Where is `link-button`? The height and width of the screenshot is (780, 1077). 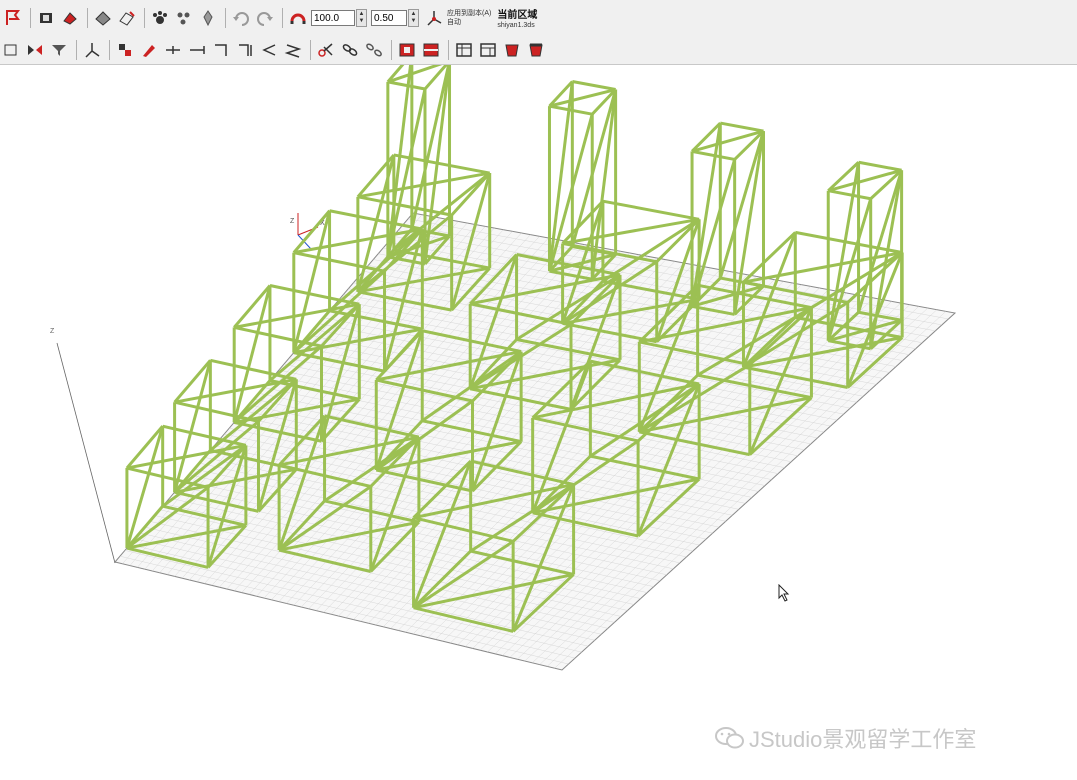
link-button is located at coordinates (350, 50).